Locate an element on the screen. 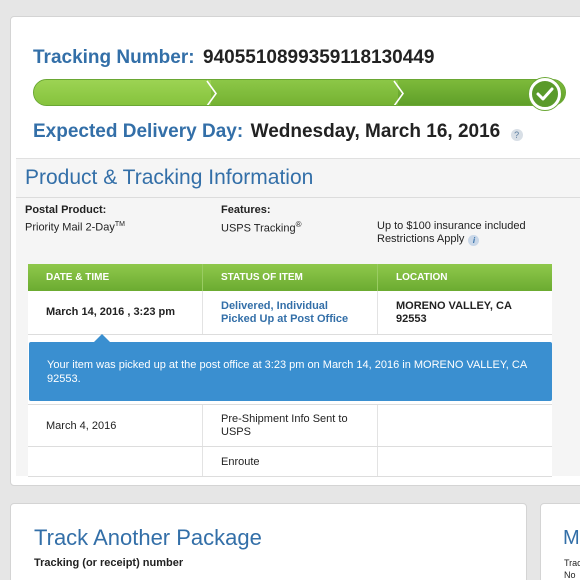 This screenshot has height=580, width=580. restrictions-link: Restrictions Apply i is located at coordinates (428, 239).